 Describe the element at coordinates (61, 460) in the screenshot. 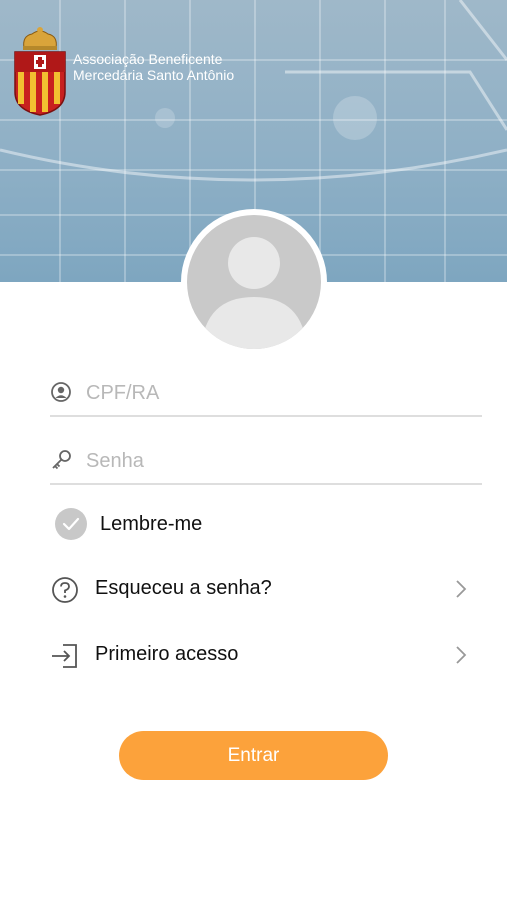

I see `key-icon` at that location.